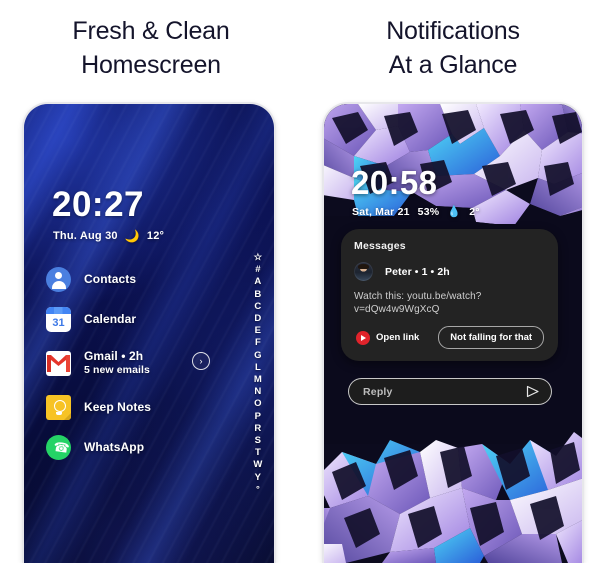 Image resolution: width=604 pixels, height=563 pixels. I want to click on app-label-whatsapp: WhatsApp, so click(114, 447).